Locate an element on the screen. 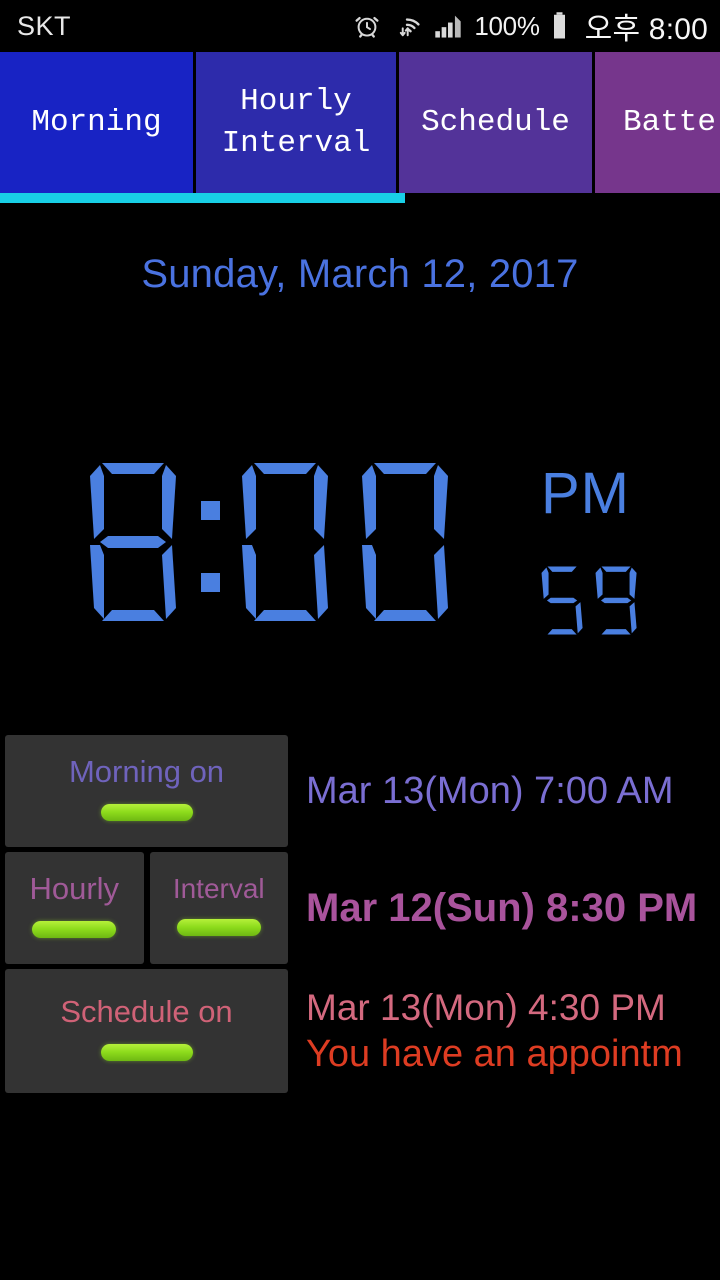  status-clock: 오후 8:00 is located at coordinates (646, 29).